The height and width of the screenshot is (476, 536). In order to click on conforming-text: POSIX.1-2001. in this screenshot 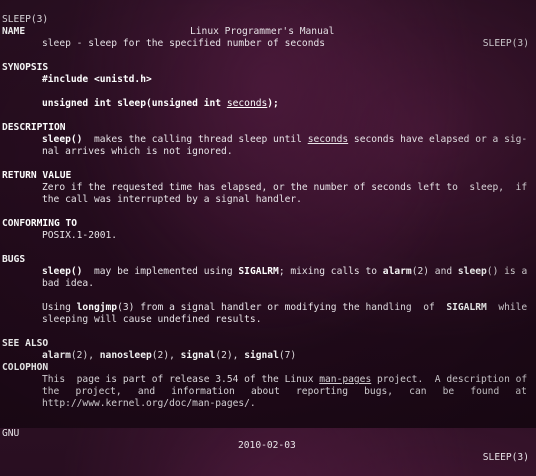, I will do `click(80, 235)`.